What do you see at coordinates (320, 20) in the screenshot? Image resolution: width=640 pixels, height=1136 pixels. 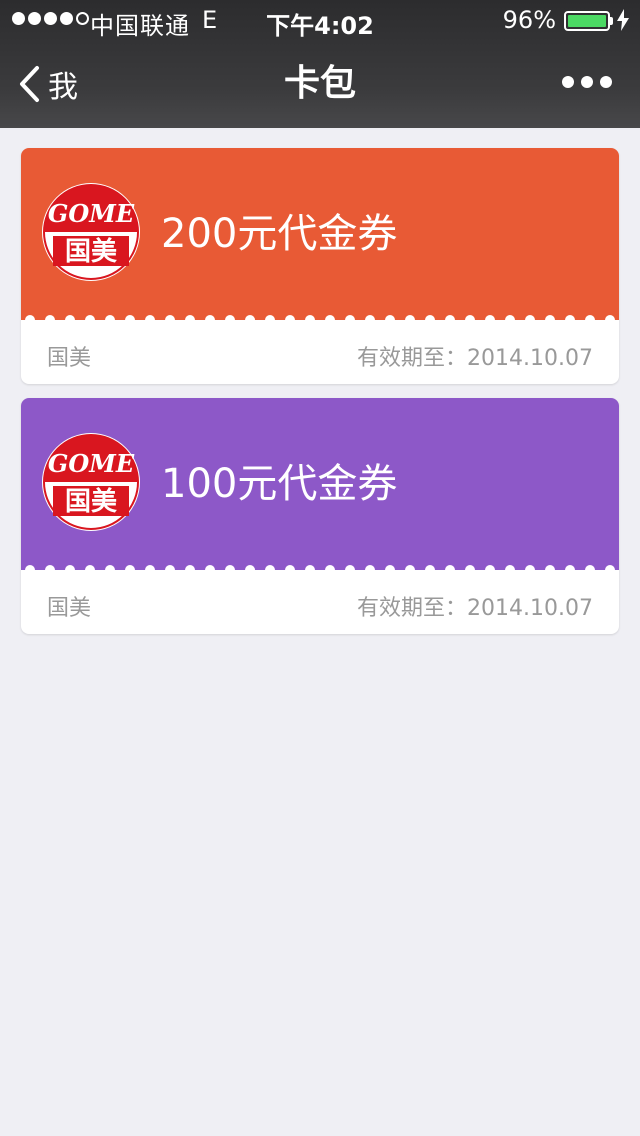 I see `status-bar: 中国联通 E 下午4:02 96%` at bounding box center [320, 20].